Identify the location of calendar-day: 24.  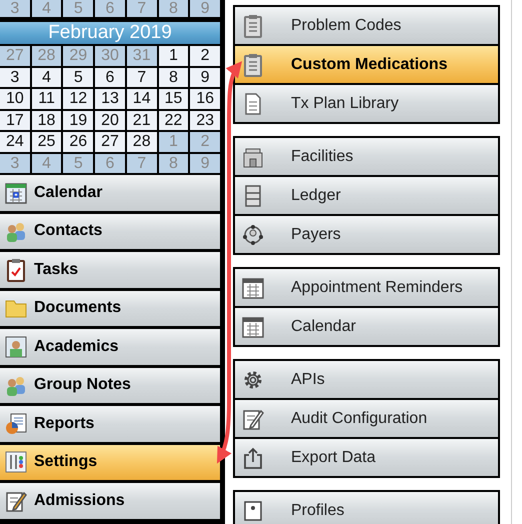
(15, 142).